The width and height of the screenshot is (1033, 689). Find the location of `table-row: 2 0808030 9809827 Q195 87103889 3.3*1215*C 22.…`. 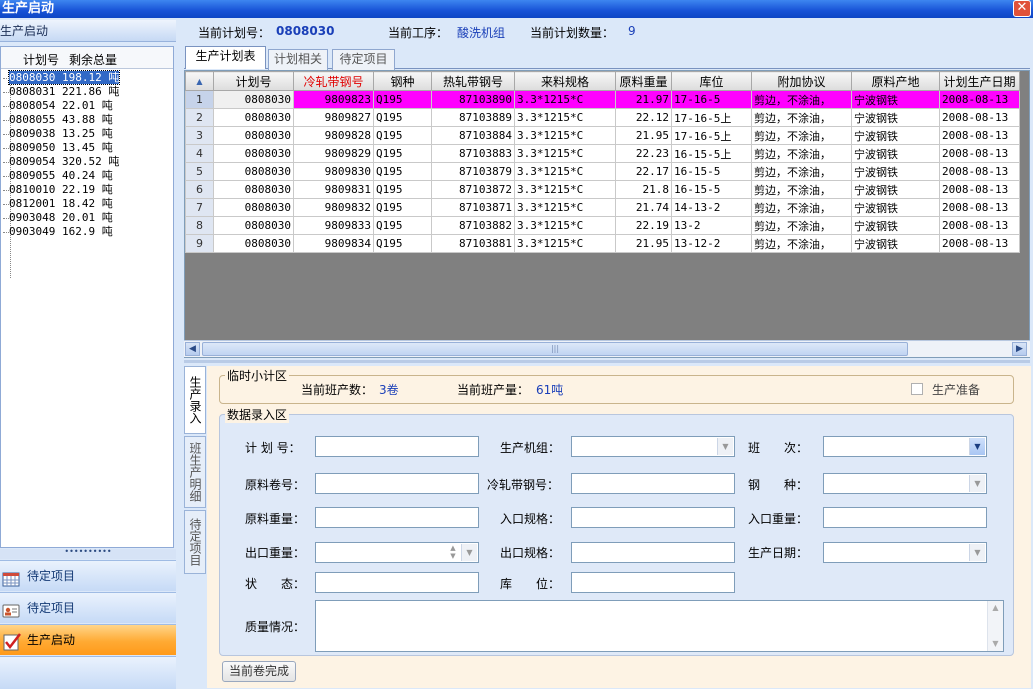

table-row: 2 0808030 9809827 Q195 87103889 3.3*1215*C 22.… is located at coordinates (602, 117).